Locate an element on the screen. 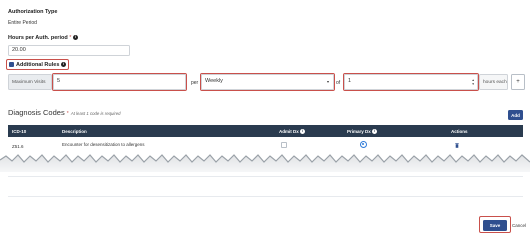 This screenshot has height=240, width=530. hours-per-auth-input: 20.00 is located at coordinates (69, 50).